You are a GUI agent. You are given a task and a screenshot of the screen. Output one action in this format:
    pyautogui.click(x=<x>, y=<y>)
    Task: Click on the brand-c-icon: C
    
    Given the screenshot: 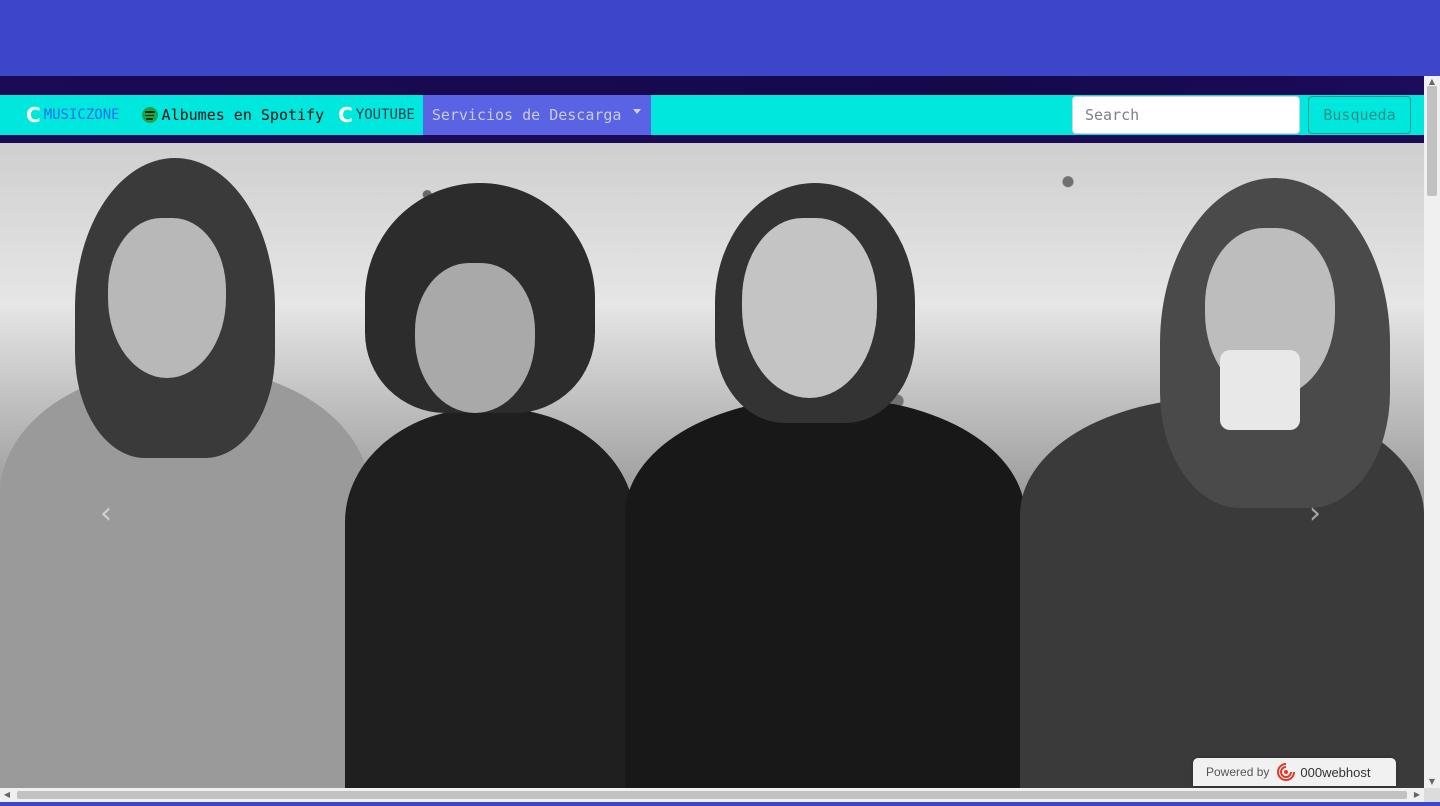 What is the action you would take?
    pyautogui.click(x=33, y=115)
    